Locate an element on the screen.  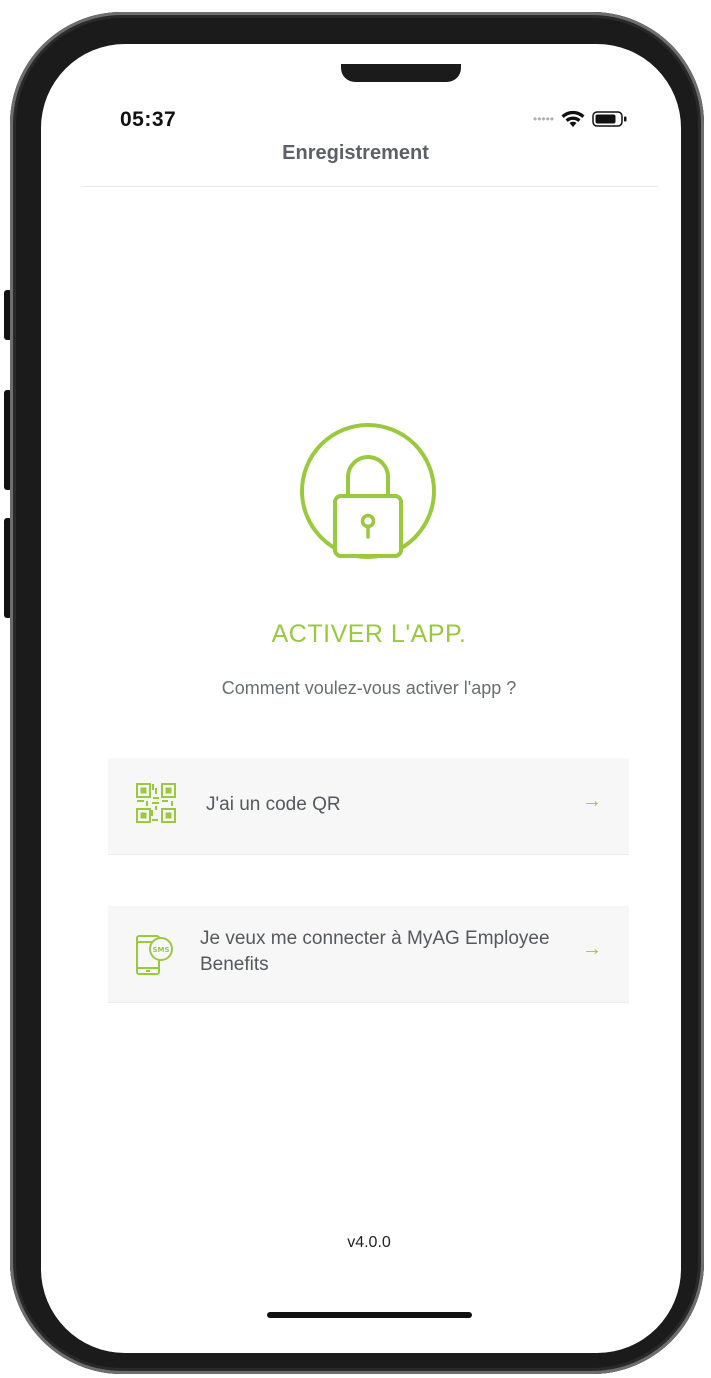
header-divider is located at coordinates (370, 186).